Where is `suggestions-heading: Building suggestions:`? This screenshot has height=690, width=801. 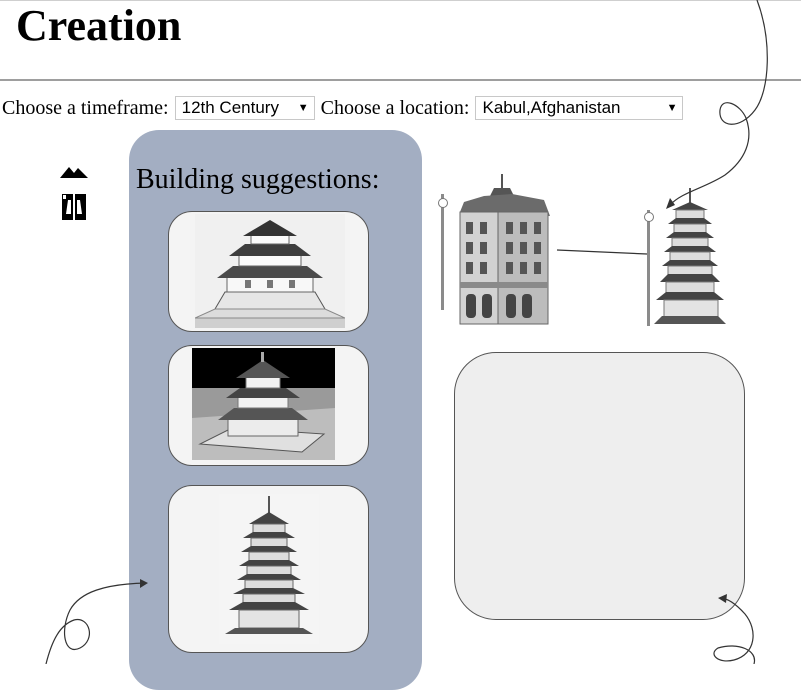 suggestions-heading: Building suggestions: is located at coordinates (258, 179).